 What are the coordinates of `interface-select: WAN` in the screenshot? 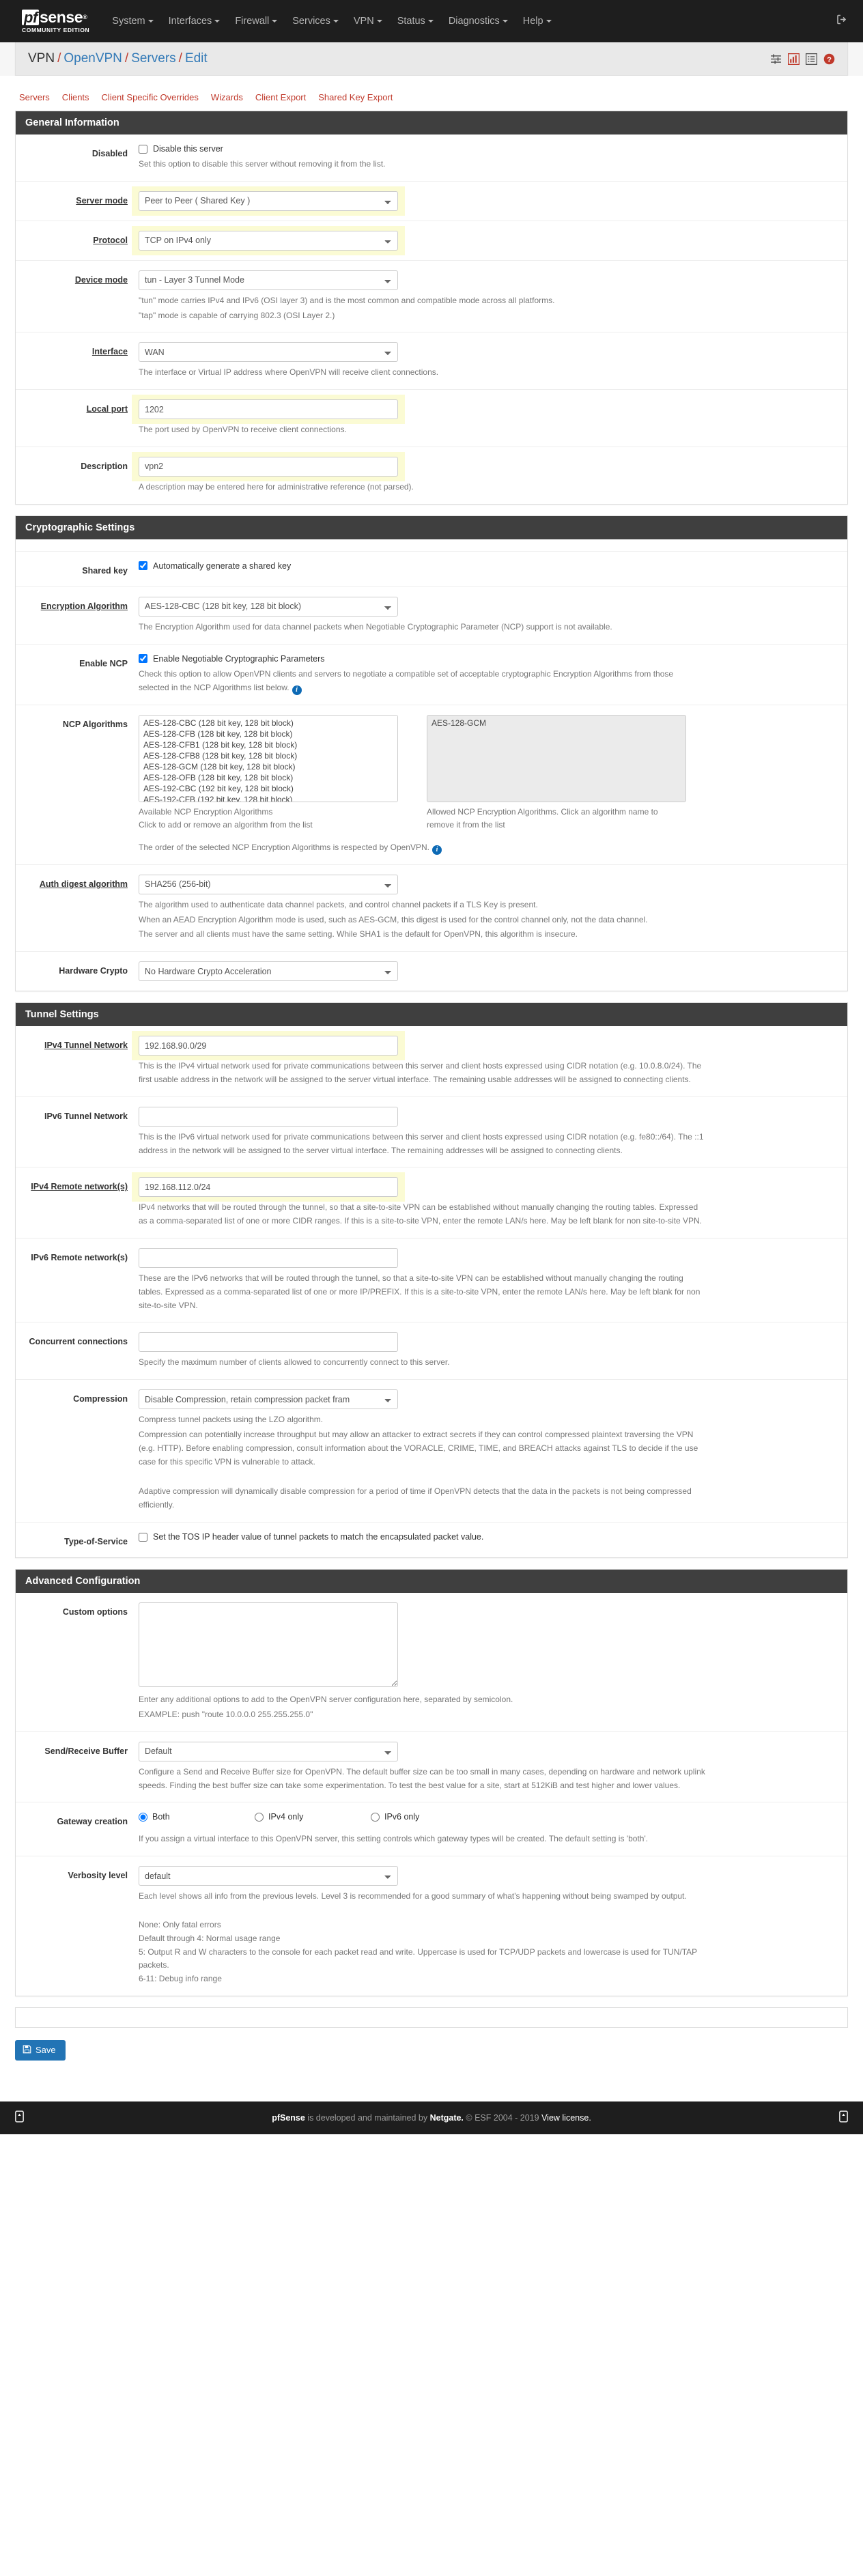 It's located at (268, 353).